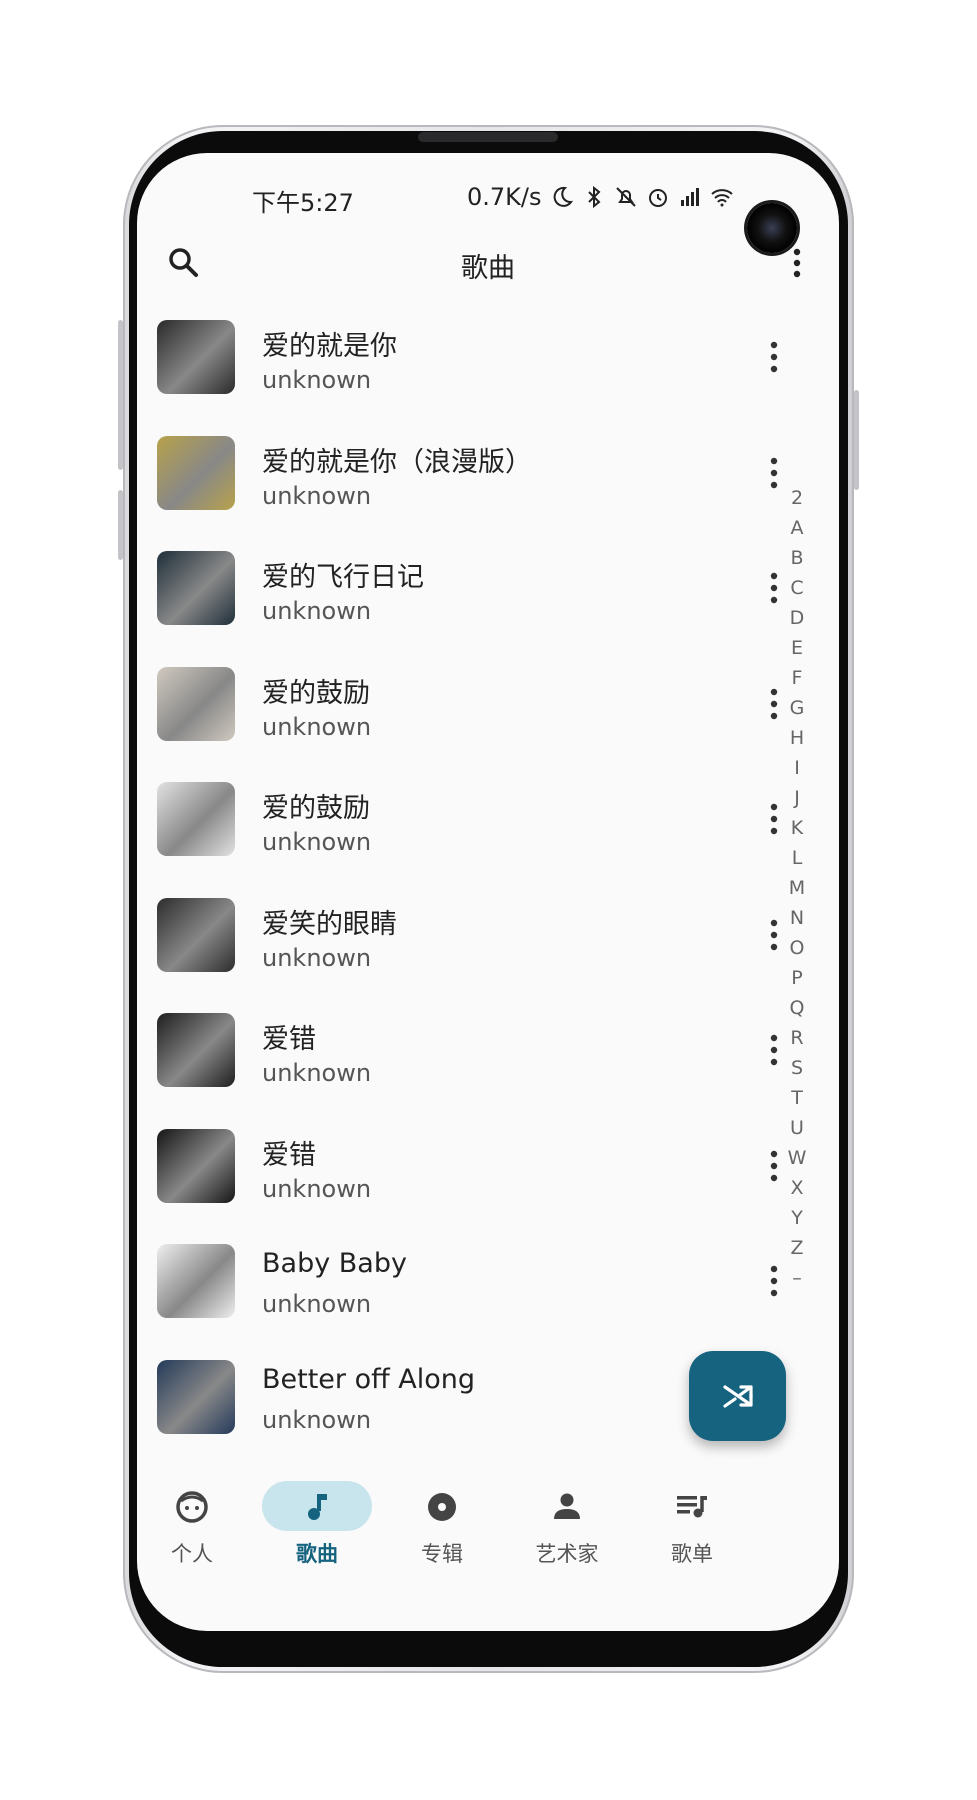 The height and width of the screenshot is (1800, 977). Describe the element at coordinates (488, 368) in the screenshot. I see `song-row: 爱的就是你 unknown` at that location.